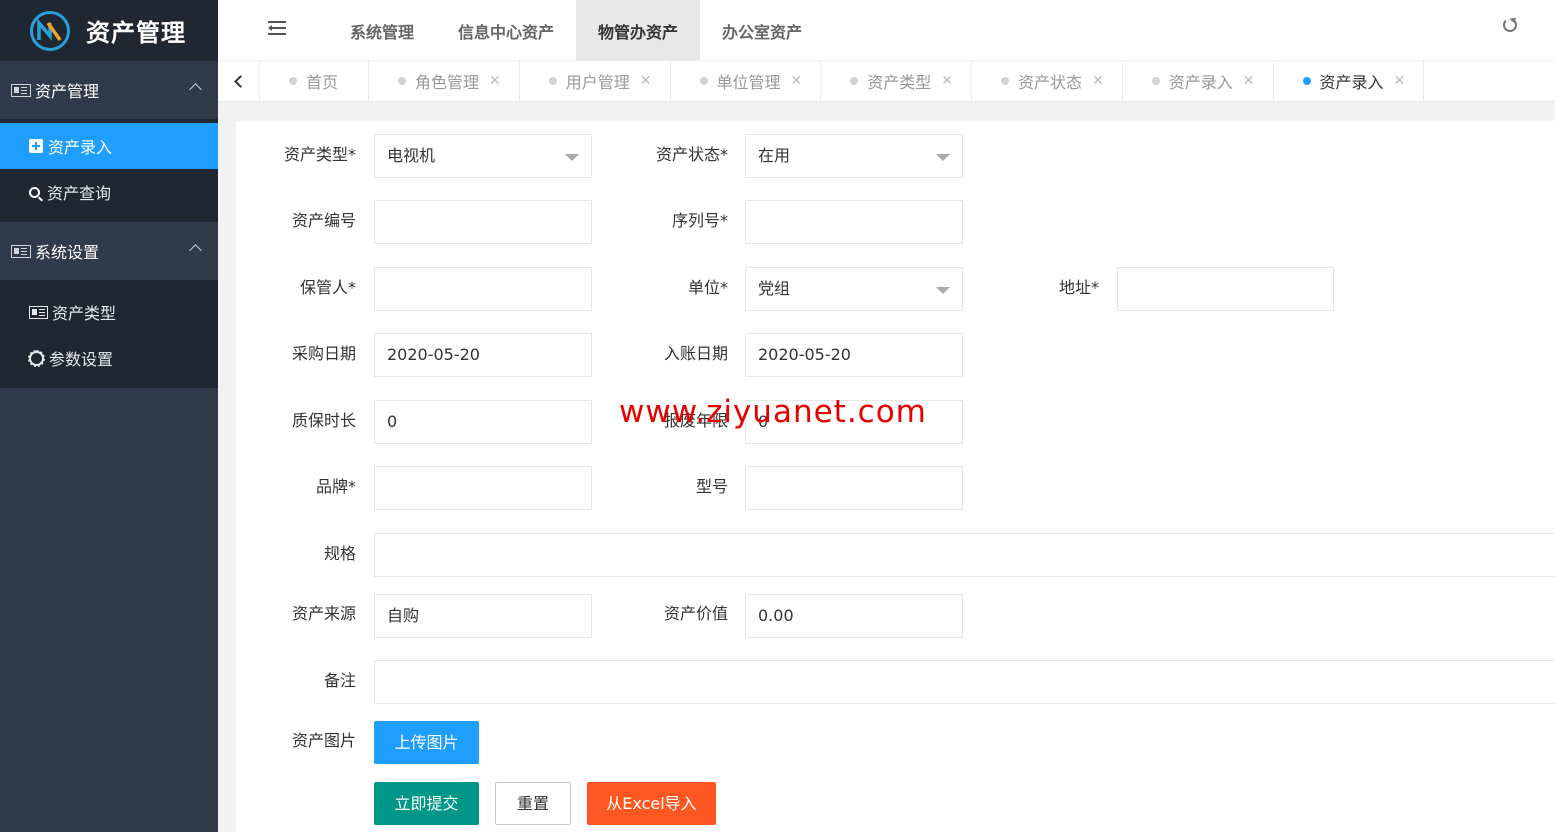 Image resolution: width=1555 pixels, height=832 pixels. Describe the element at coordinates (854, 289) in the screenshot. I see `unit-select: 党组` at that location.